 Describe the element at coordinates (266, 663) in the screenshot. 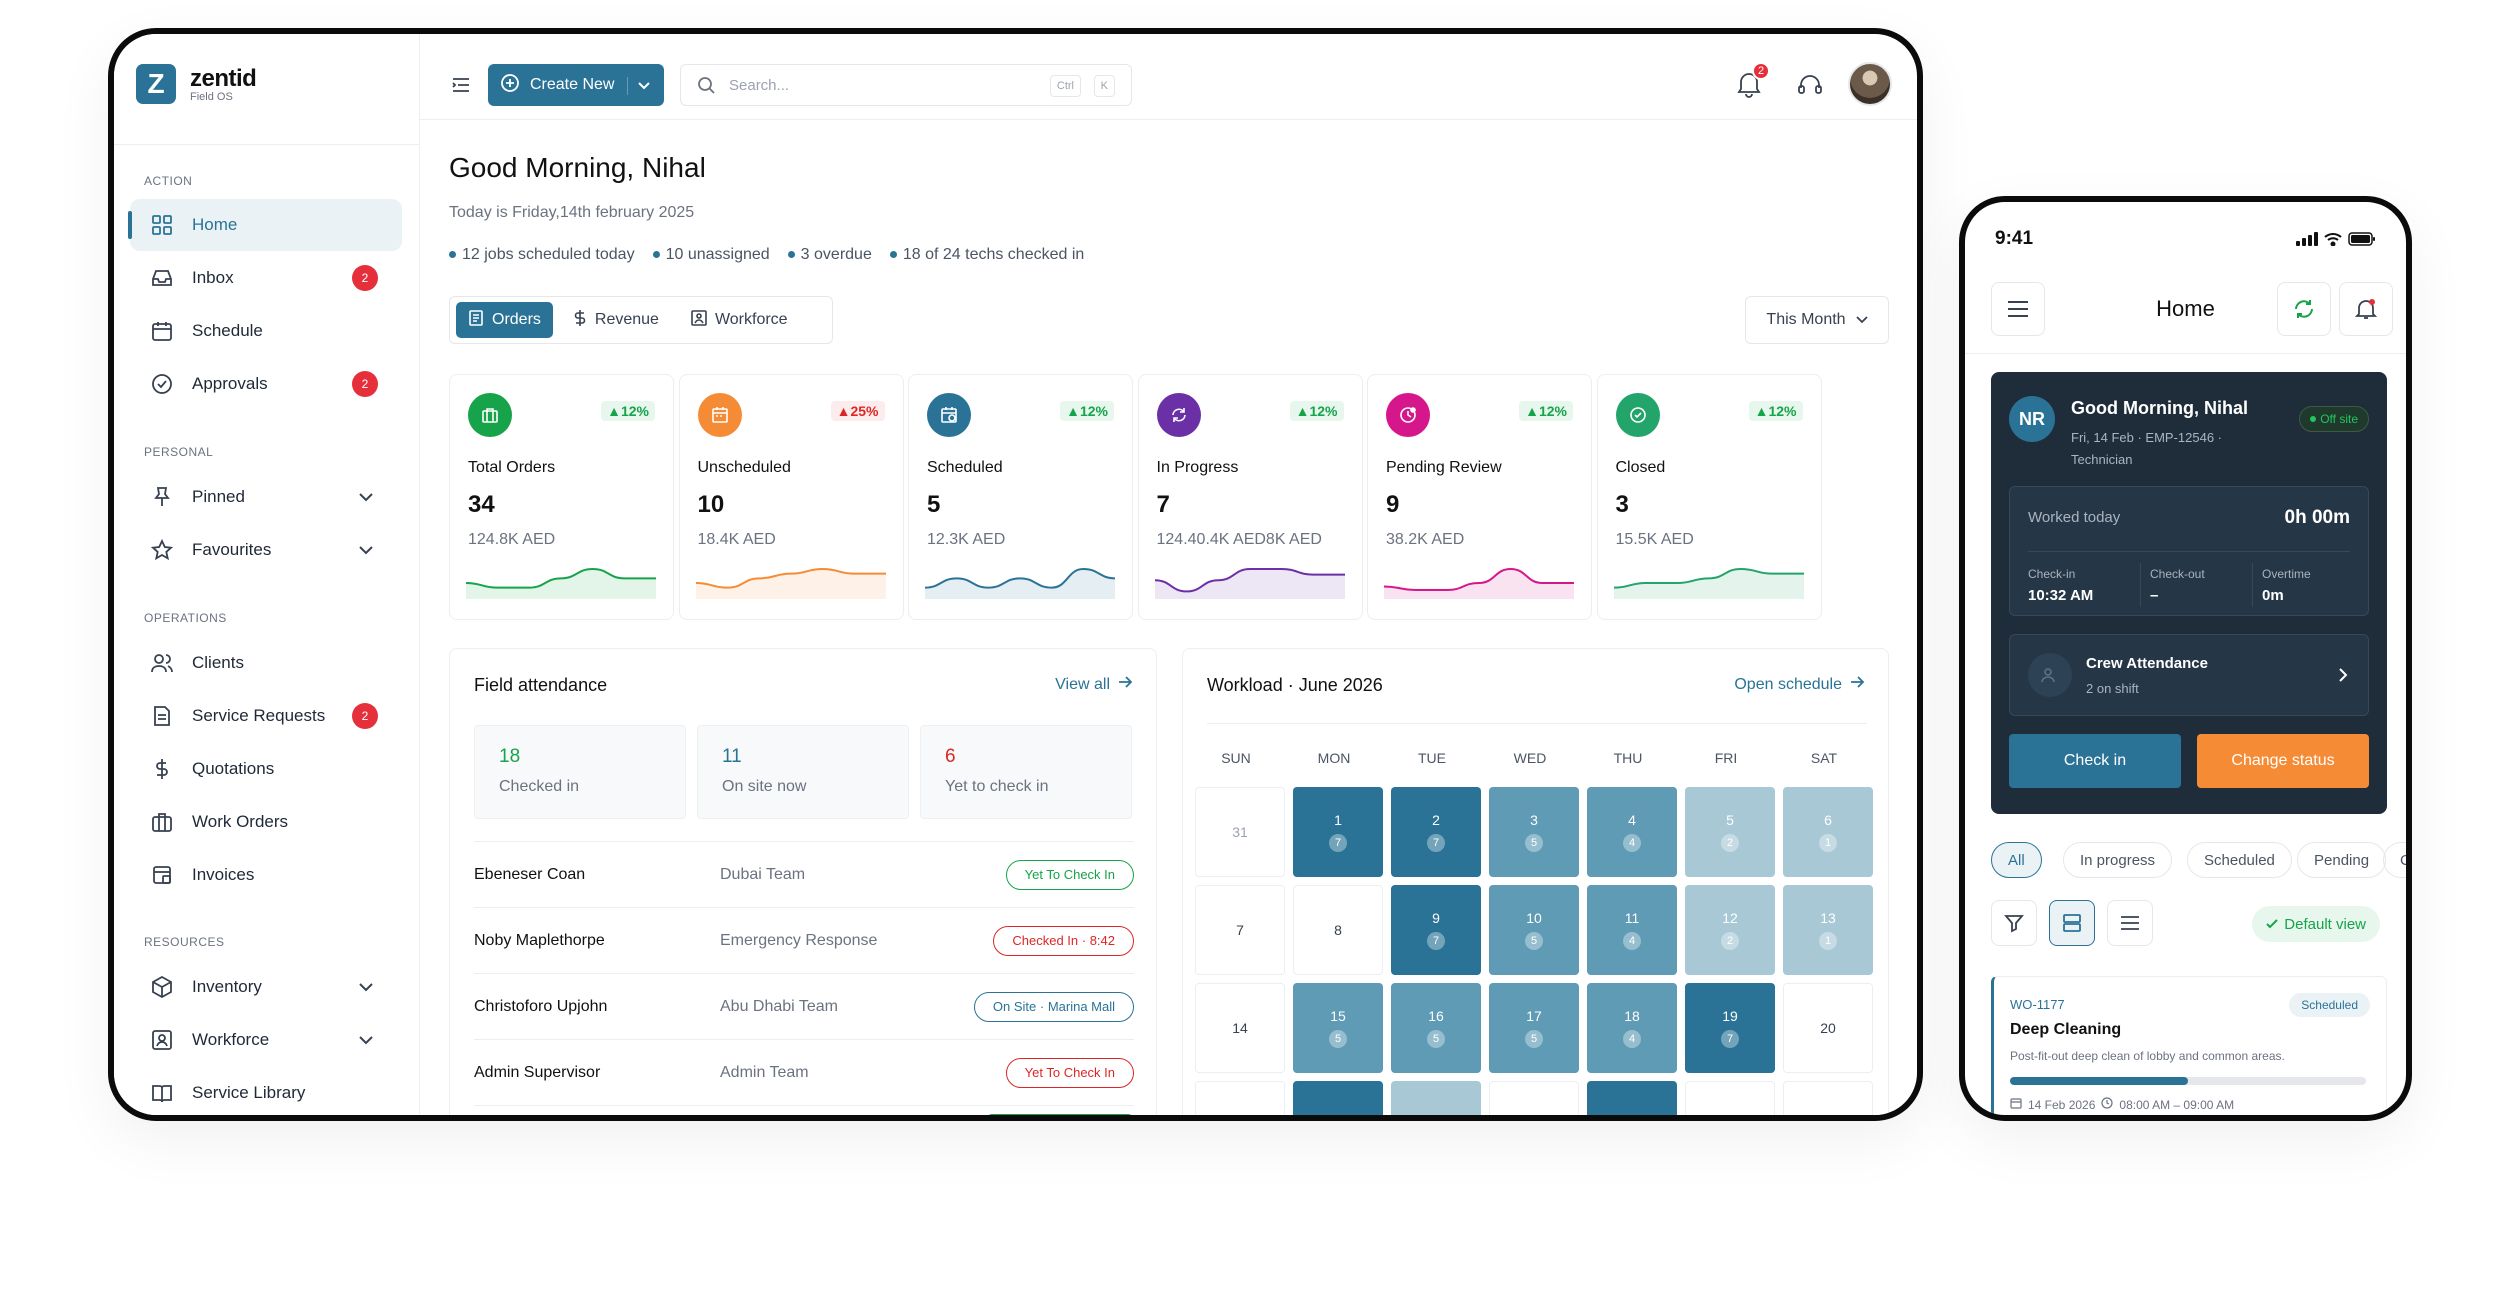

I see `sidebar-item-clients: Clients` at that location.